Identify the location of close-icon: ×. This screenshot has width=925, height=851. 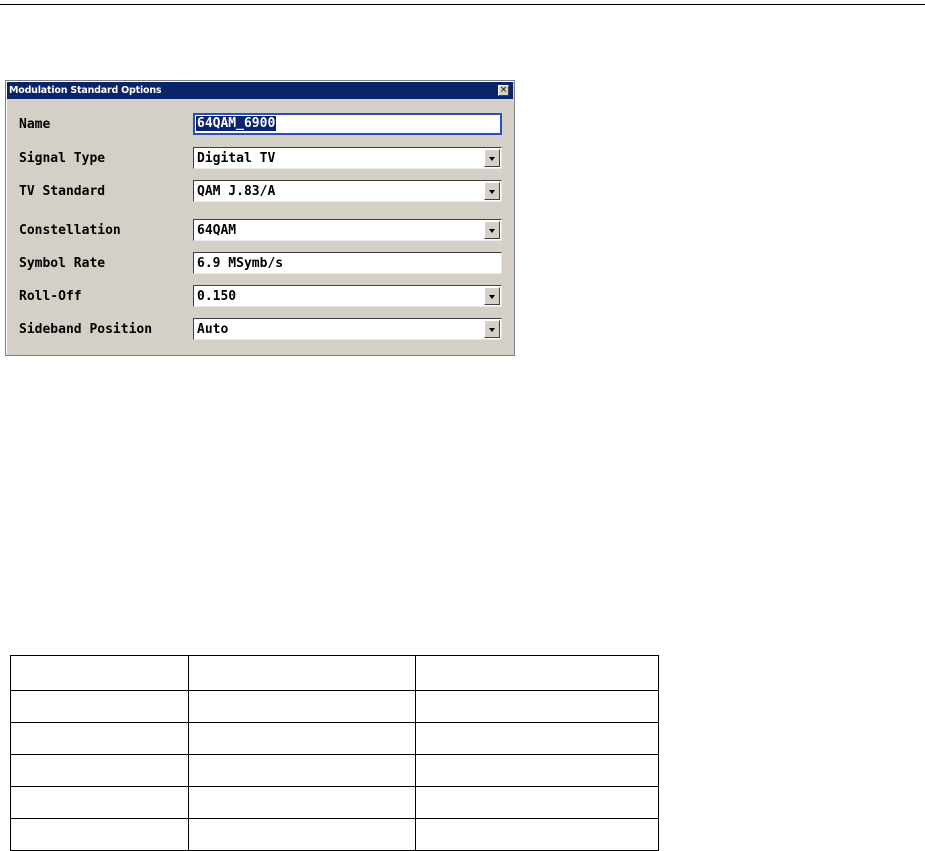
(503, 90).